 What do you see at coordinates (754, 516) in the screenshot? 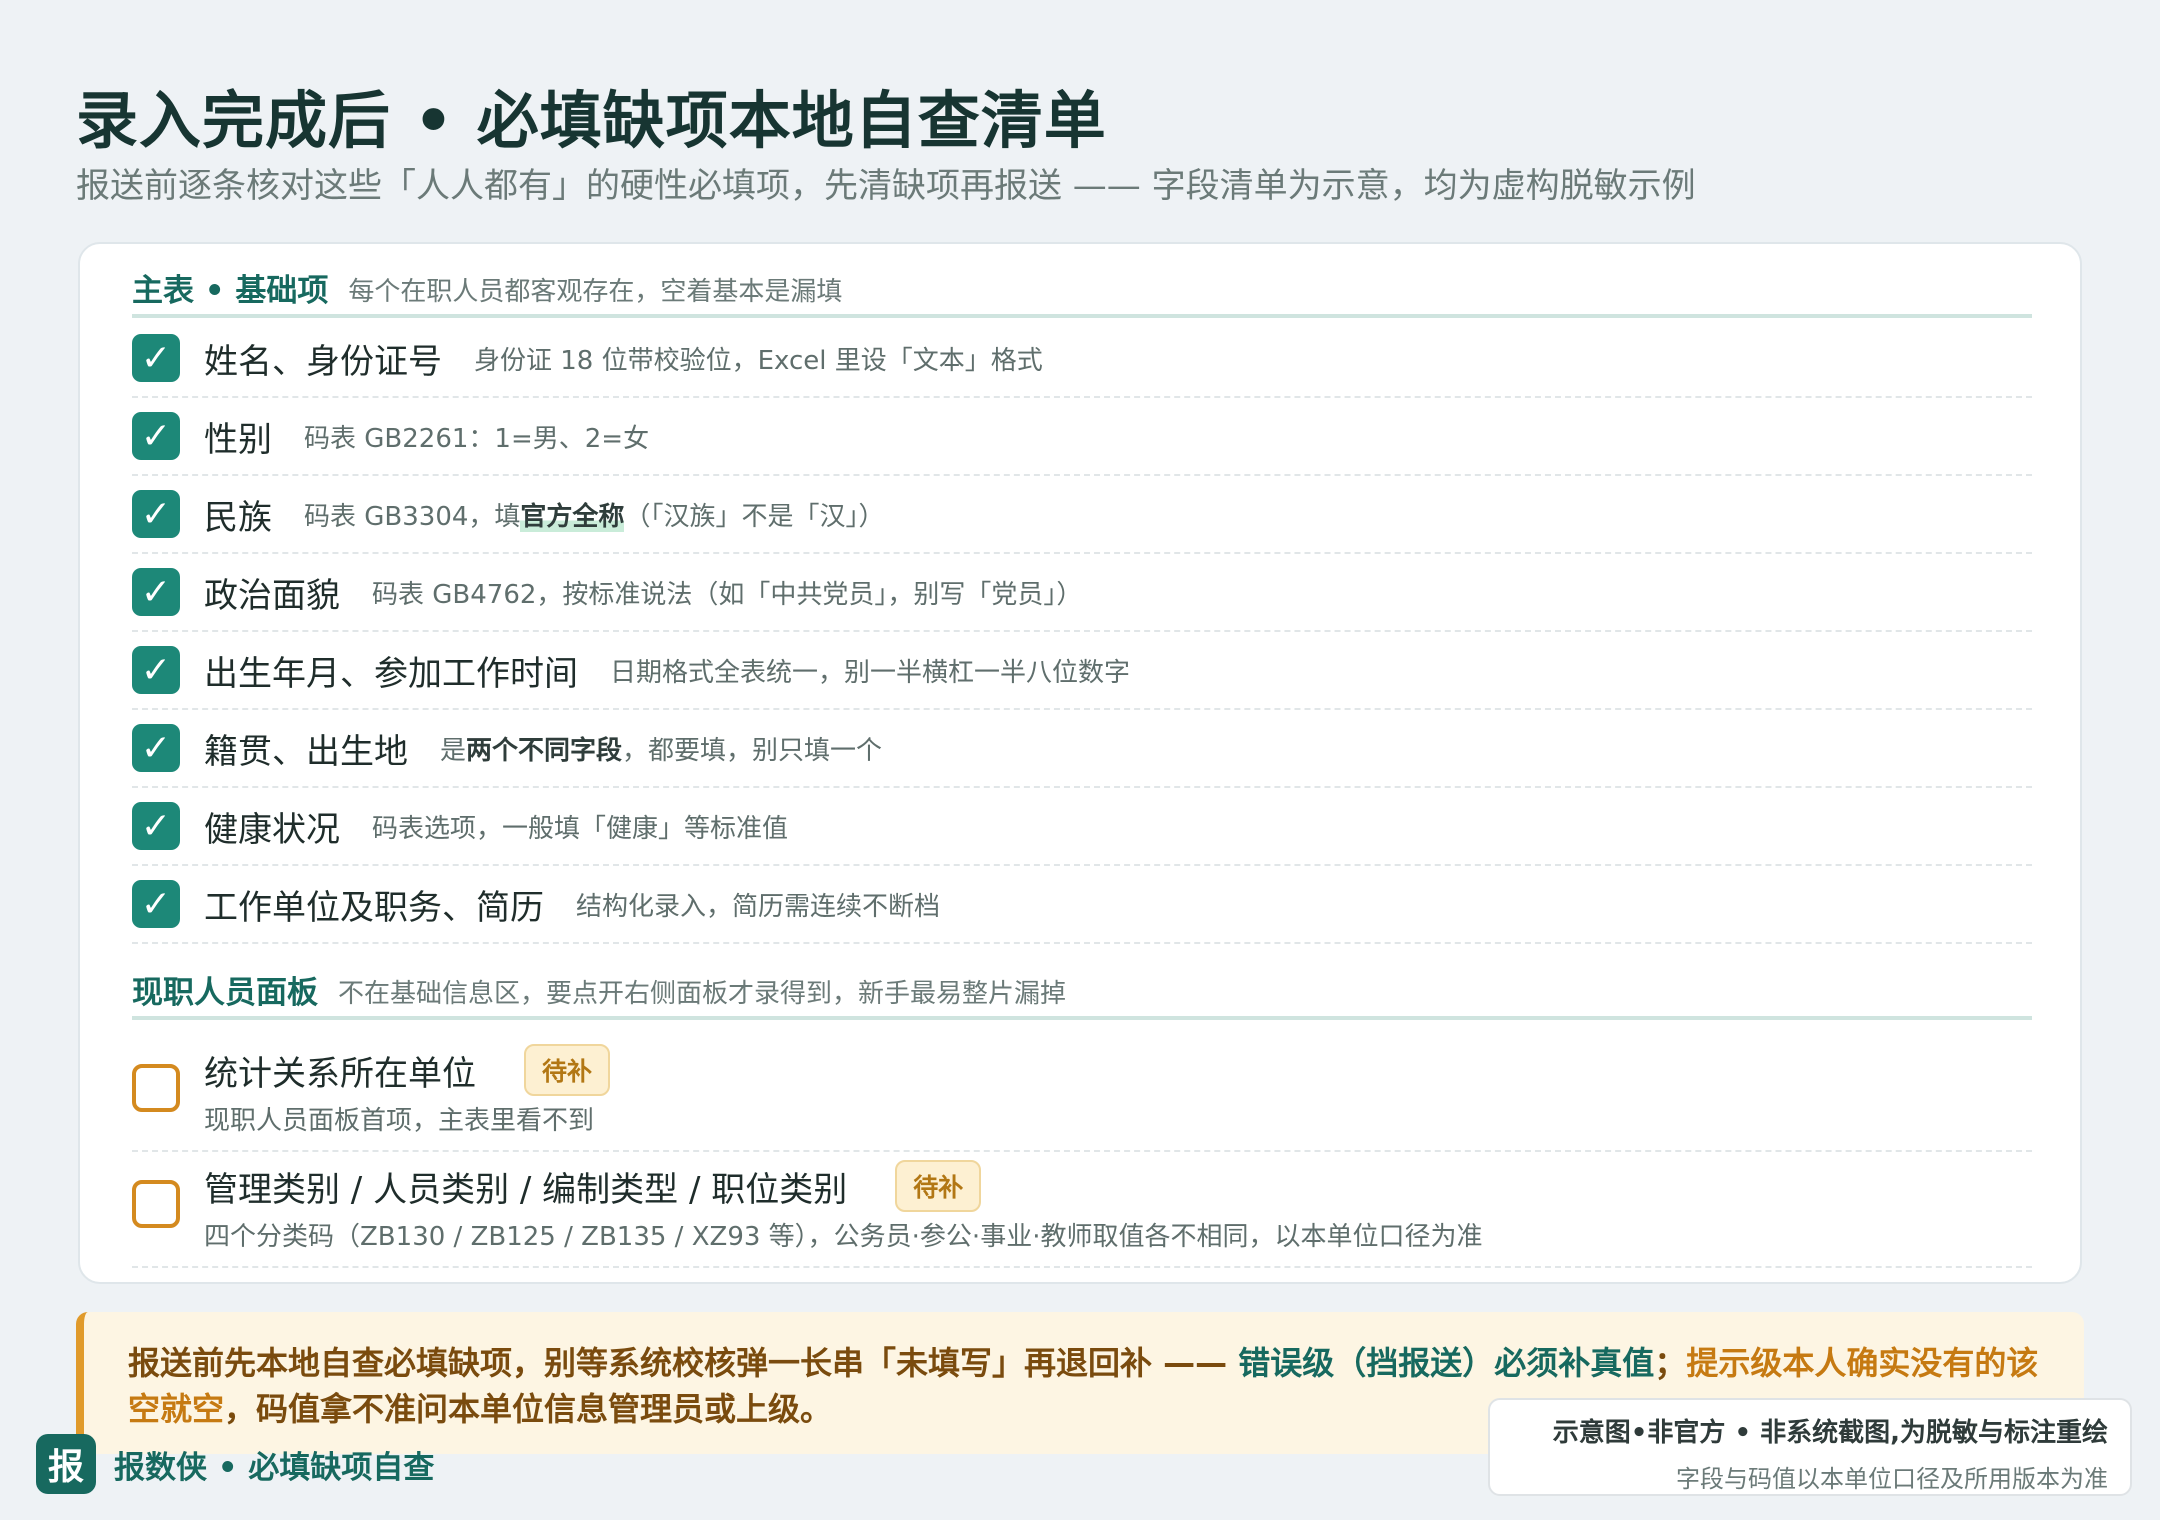
I see `item-note-post: （「汉族」不是「汉」）` at bounding box center [754, 516].